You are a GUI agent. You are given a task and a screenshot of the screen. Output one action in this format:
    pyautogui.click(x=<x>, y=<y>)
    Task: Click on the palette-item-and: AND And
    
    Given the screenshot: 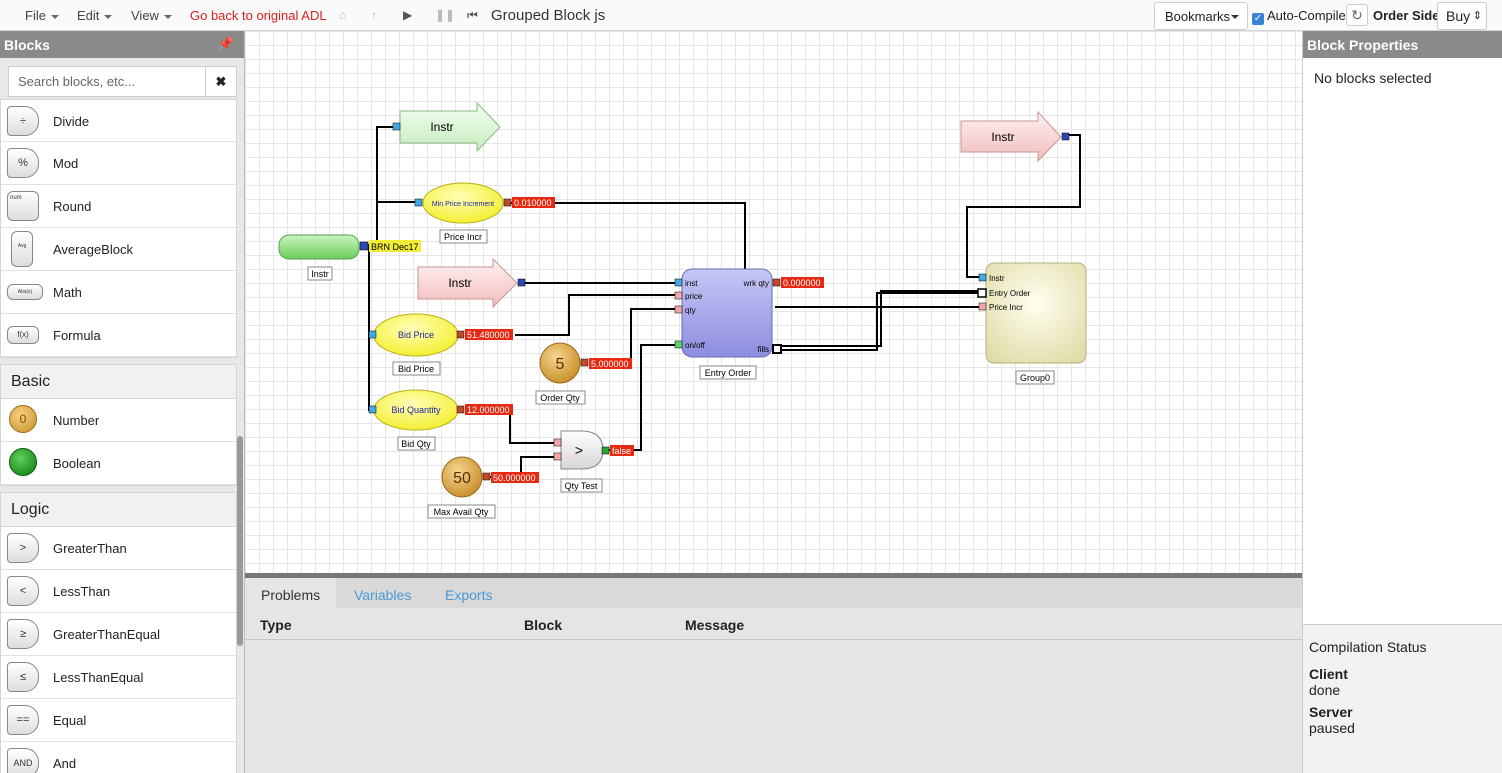 What is the action you would take?
    pyautogui.click(x=118, y=757)
    